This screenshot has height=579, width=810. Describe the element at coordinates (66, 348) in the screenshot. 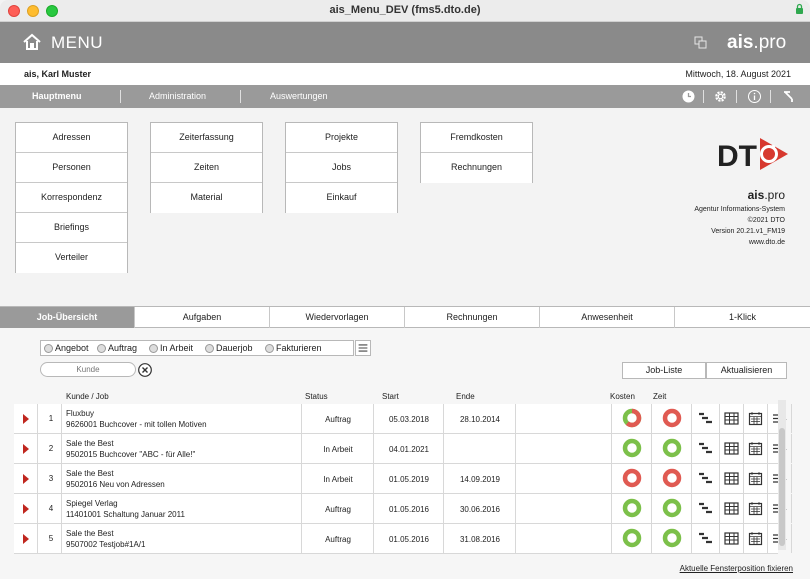

I see `filter-angebot: Angebot` at that location.